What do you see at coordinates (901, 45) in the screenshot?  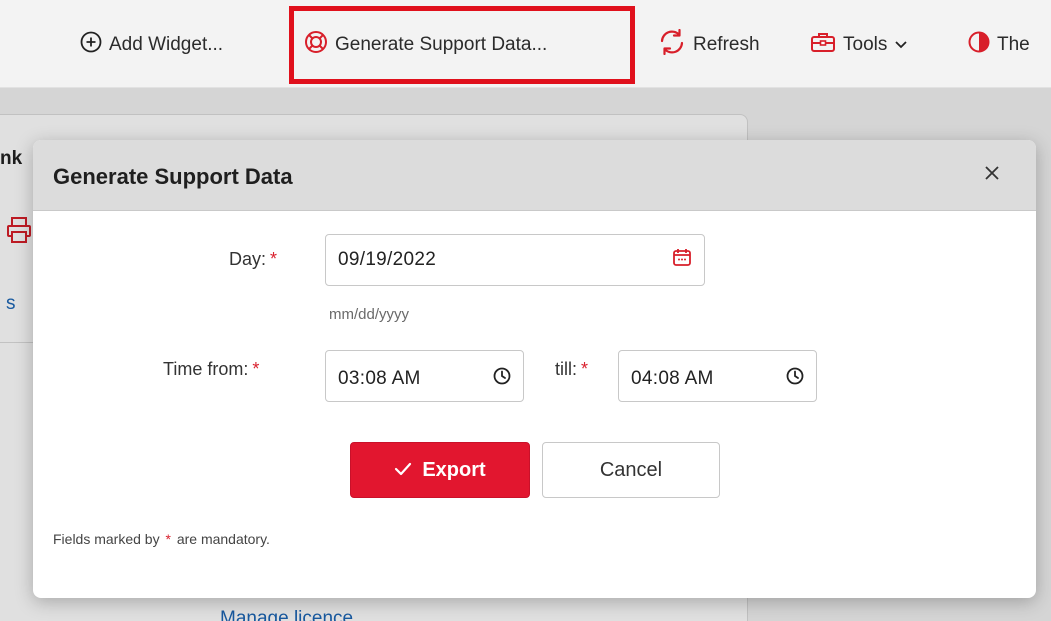 I see `chevron-down-icon` at bounding box center [901, 45].